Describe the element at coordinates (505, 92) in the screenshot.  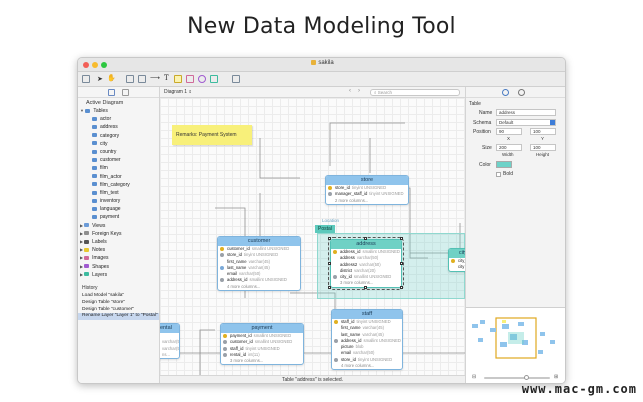
I see `info-icon` at that location.